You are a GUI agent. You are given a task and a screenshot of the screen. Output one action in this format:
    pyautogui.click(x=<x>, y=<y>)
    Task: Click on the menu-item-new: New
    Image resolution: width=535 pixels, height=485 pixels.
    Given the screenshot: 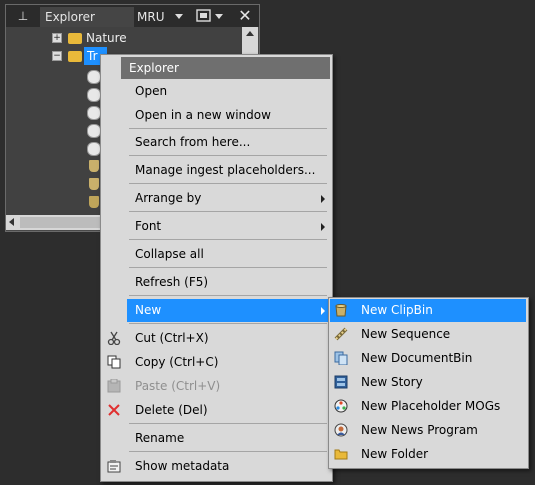 What is the action you would take?
    pyautogui.click(x=228, y=310)
    